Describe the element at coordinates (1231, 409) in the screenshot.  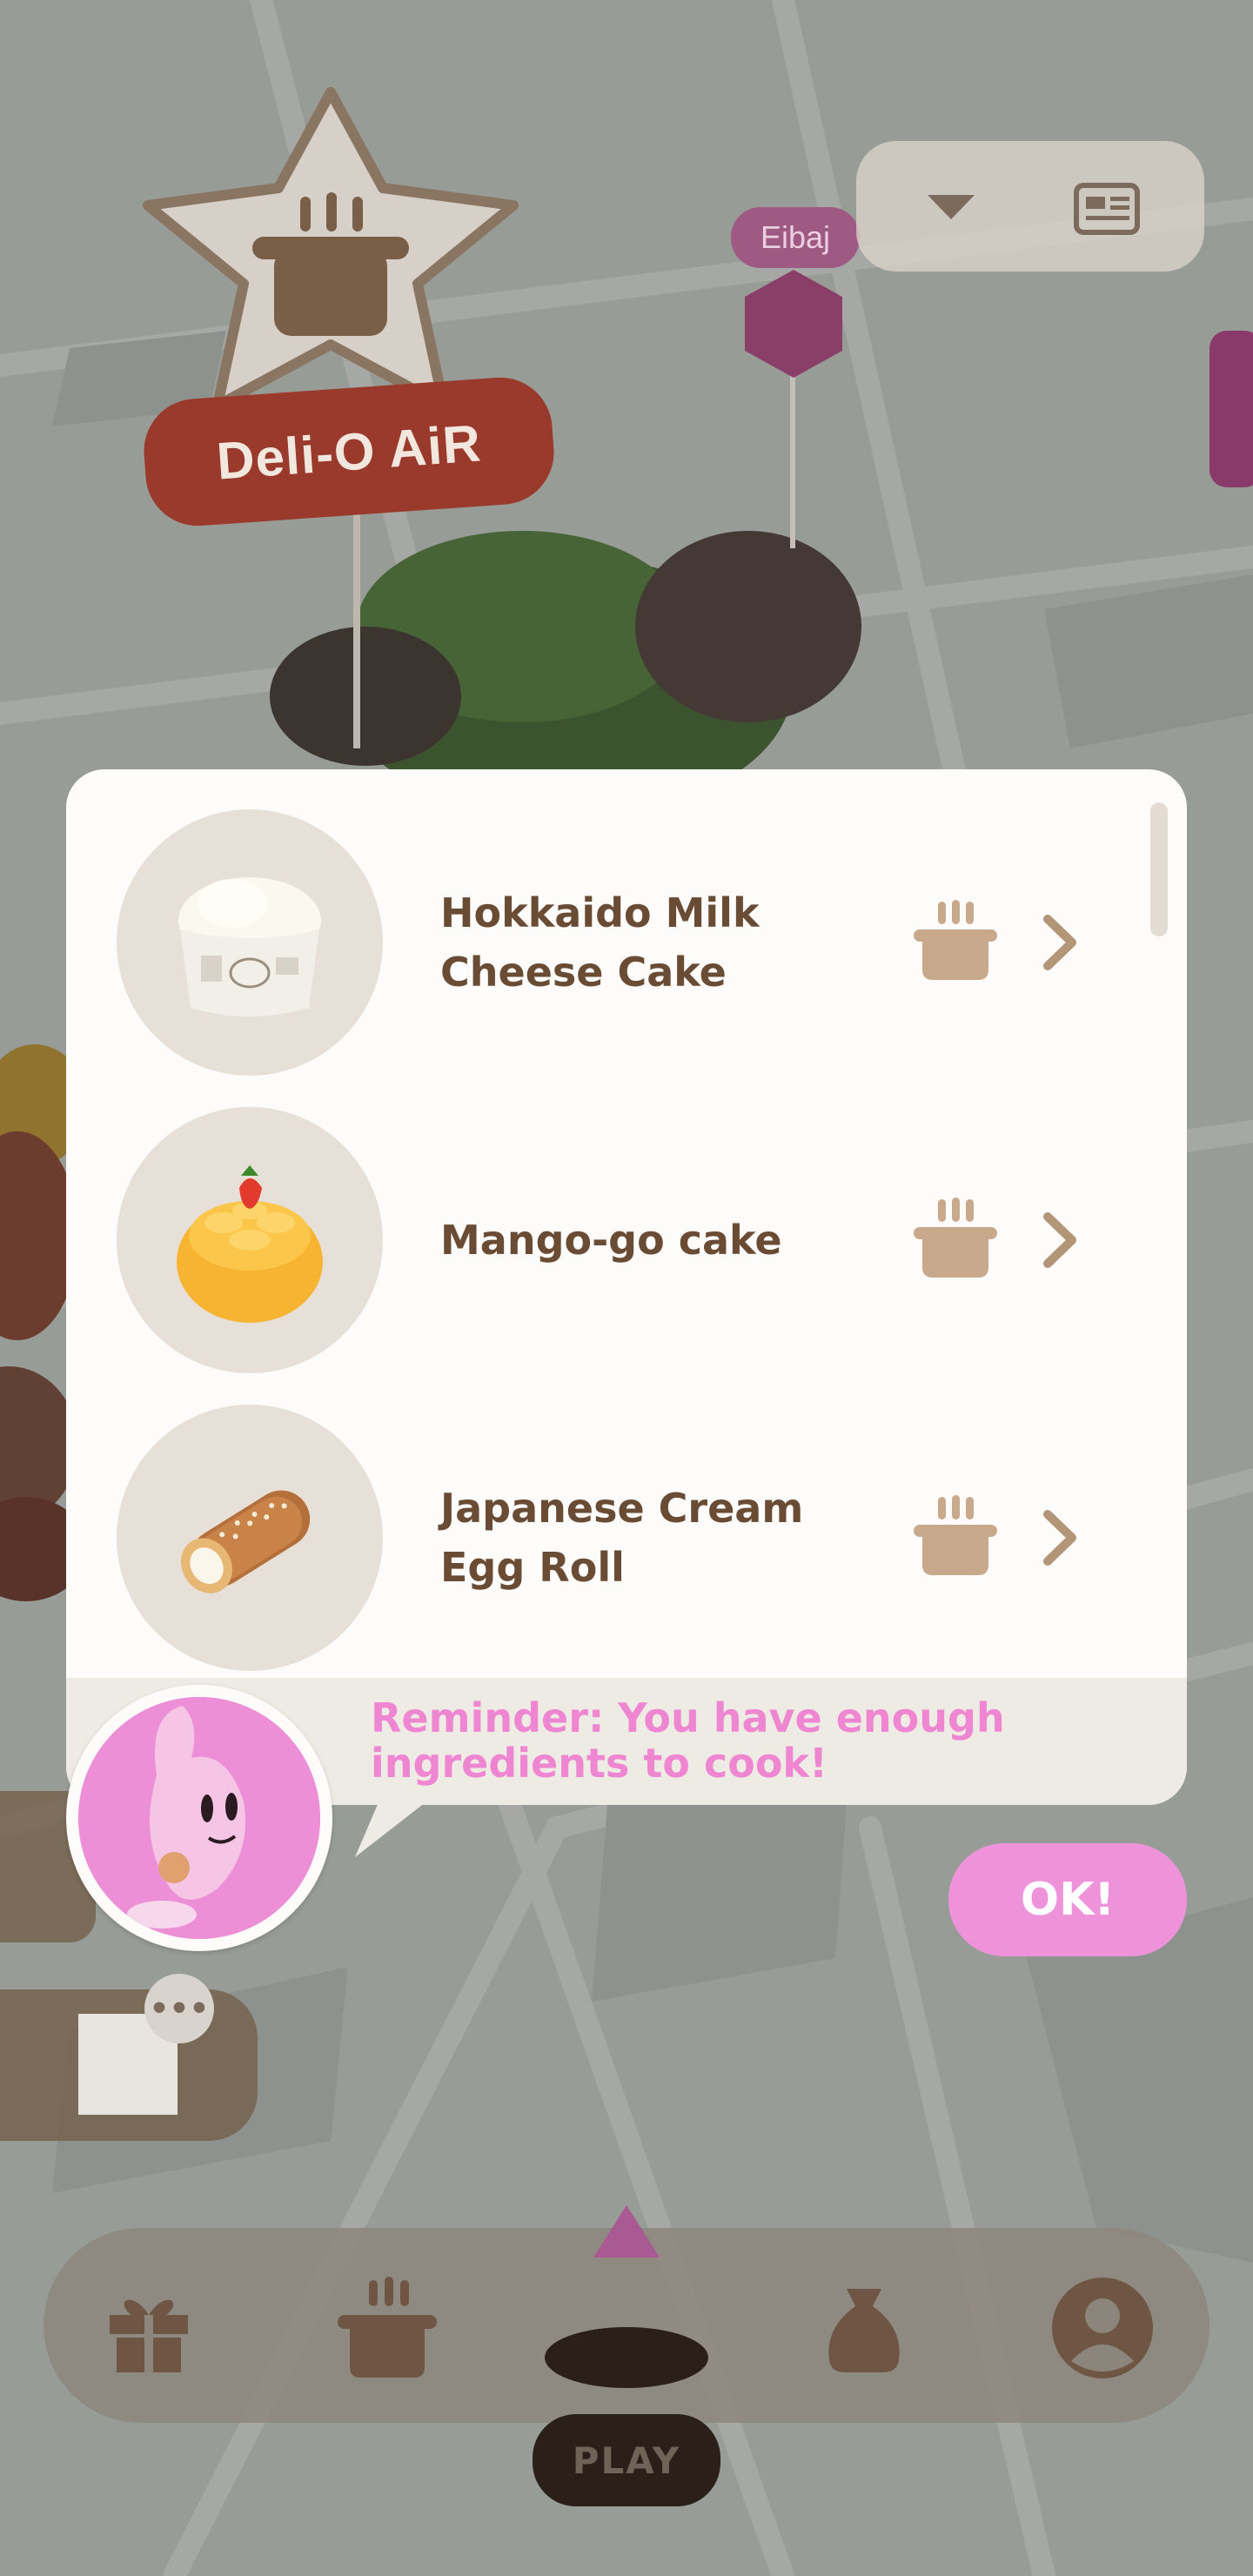
I see `offscreen-store-marker-icon` at that location.